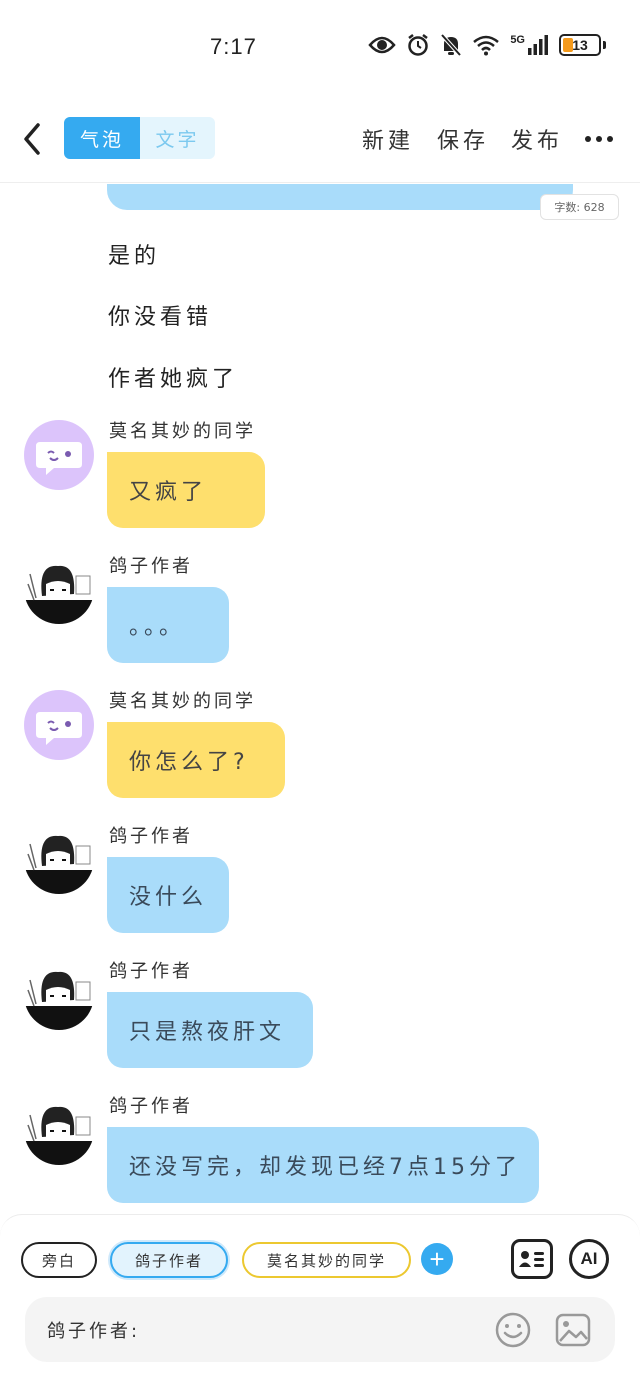 The image size is (640, 1387). What do you see at coordinates (418, 45) in the screenshot?
I see `alarm-icon` at bounding box center [418, 45].